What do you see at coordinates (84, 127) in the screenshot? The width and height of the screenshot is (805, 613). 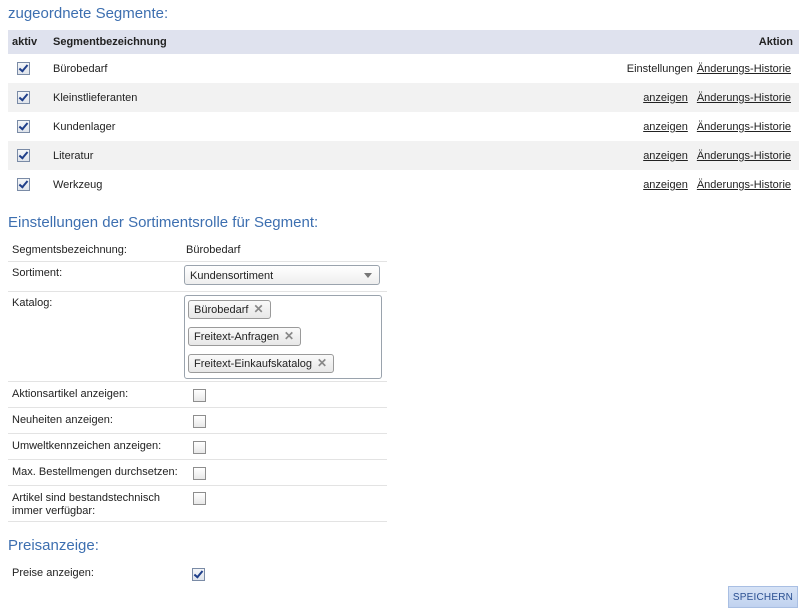 I see `segment-name: Kundenlager` at bounding box center [84, 127].